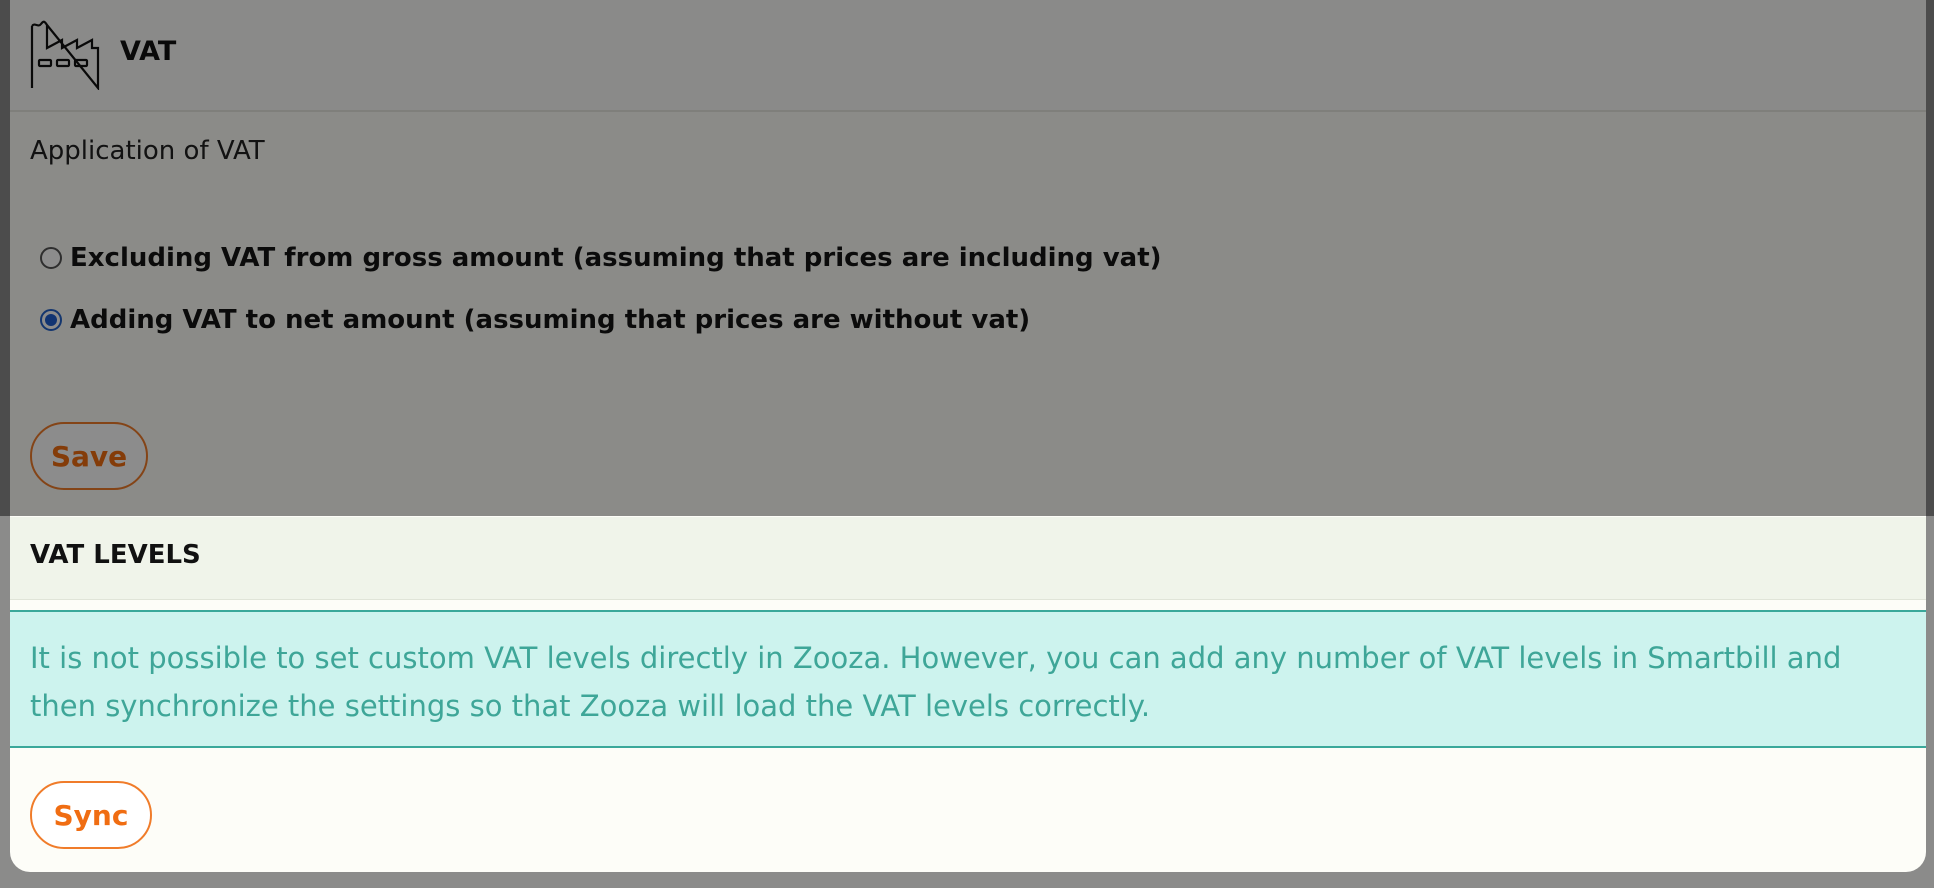  What do you see at coordinates (147, 151) in the screenshot?
I see `vat-application-label: Application of VAT` at bounding box center [147, 151].